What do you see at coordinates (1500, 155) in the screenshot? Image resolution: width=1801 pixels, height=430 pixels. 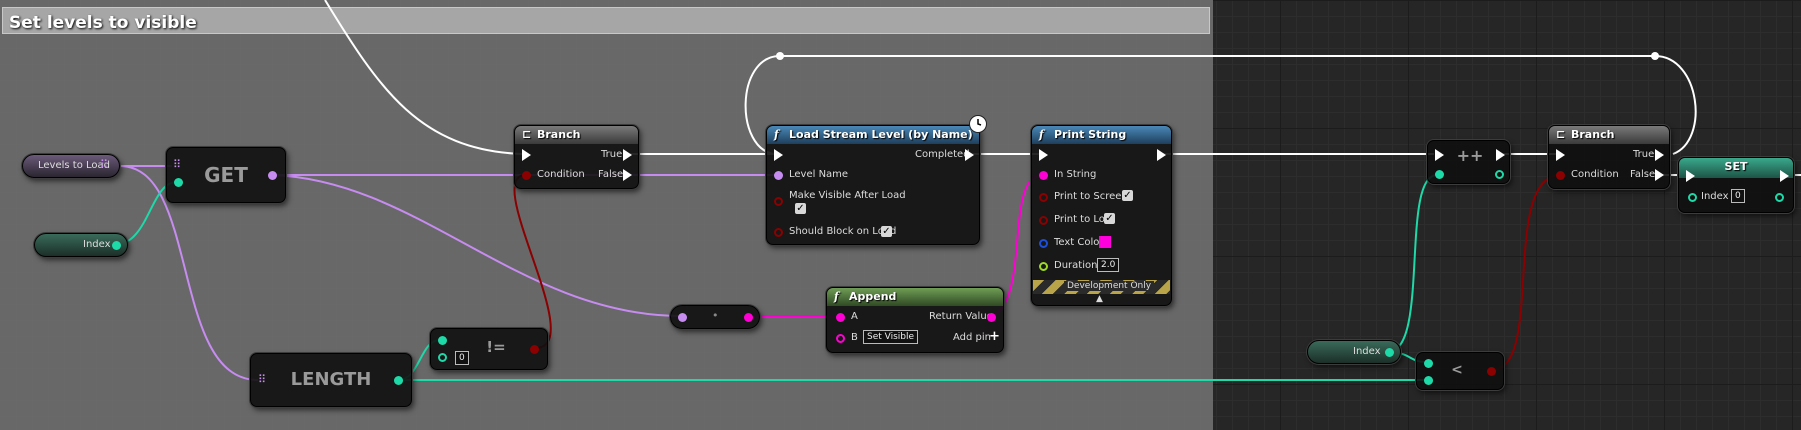 I see `increment-exec-out-pin` at bounding box center [1500, 155].